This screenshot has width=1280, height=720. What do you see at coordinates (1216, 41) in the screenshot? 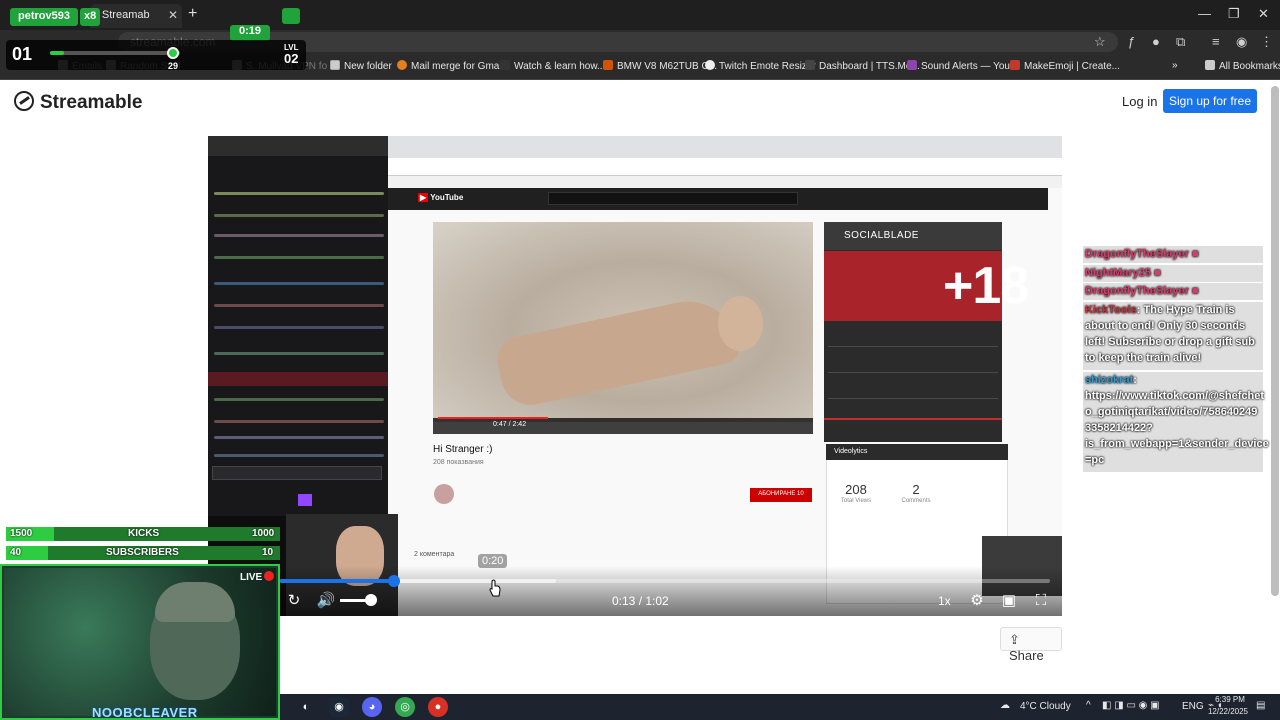
I see `menu-icon: ≡` at bounding box center [1216, 41].